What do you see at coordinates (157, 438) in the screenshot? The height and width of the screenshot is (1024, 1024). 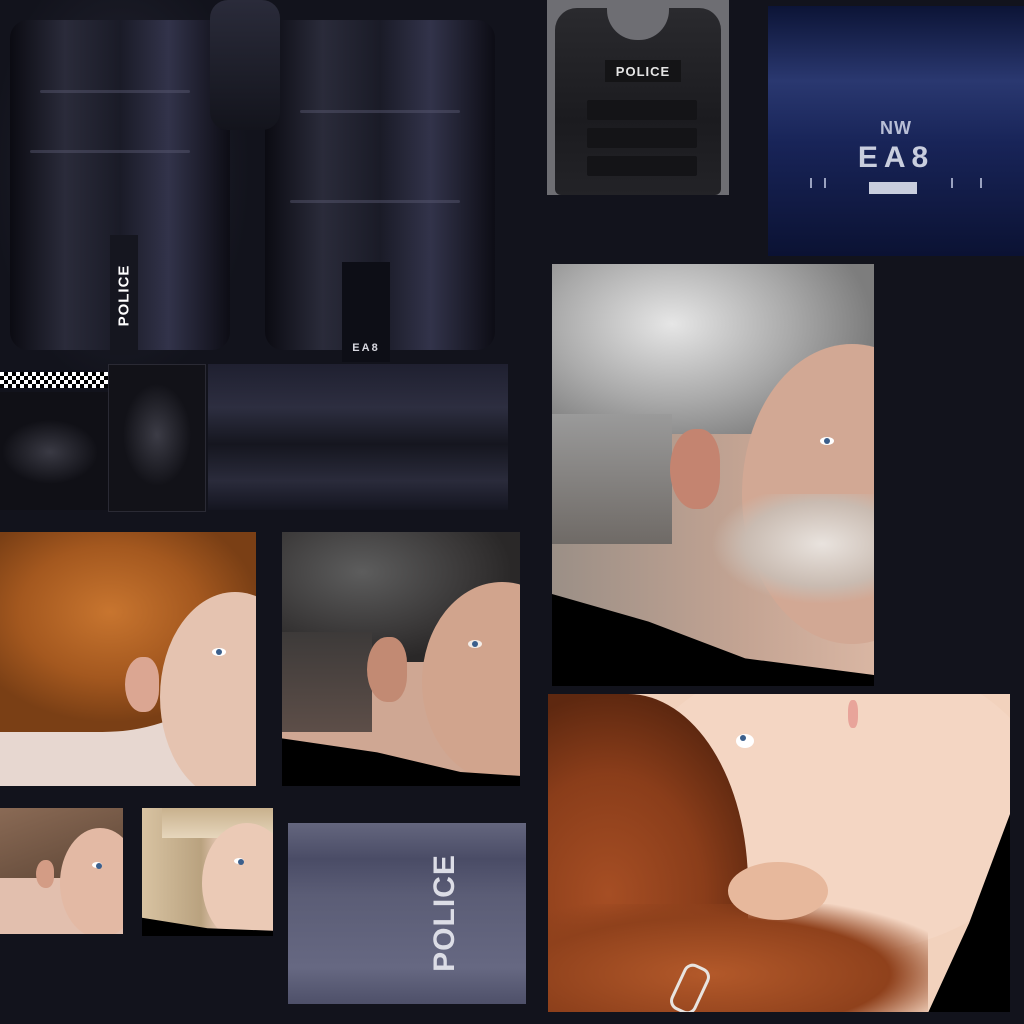 I see `glove-texture` at bounding box center [157, 438].